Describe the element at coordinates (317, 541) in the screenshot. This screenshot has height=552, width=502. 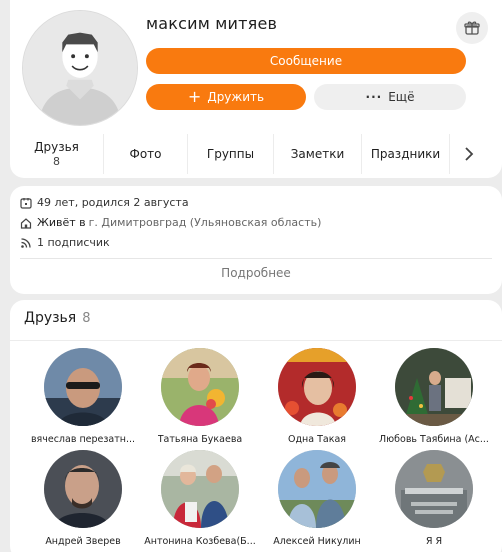
I see `friend-name: Алексей Никулин` at that location.